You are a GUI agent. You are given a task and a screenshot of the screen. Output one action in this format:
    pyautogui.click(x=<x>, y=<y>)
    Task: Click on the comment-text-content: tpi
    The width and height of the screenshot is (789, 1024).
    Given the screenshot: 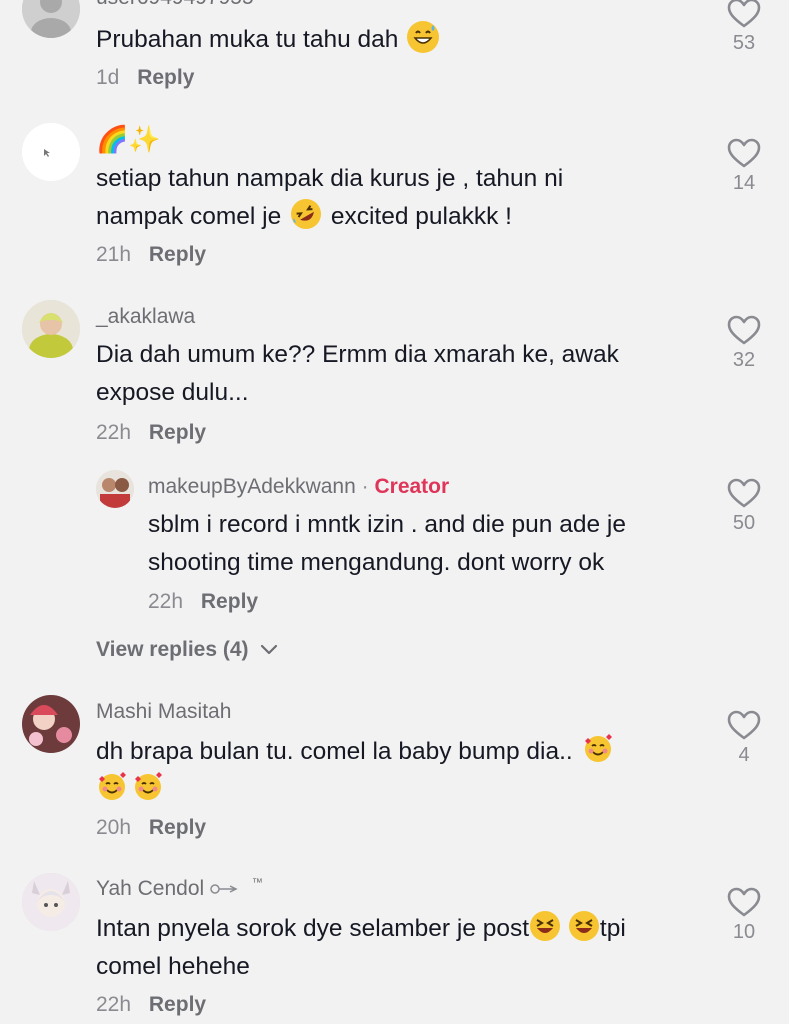 What is the action you would take?
    pyautogui.click(x=612, y=928)
    